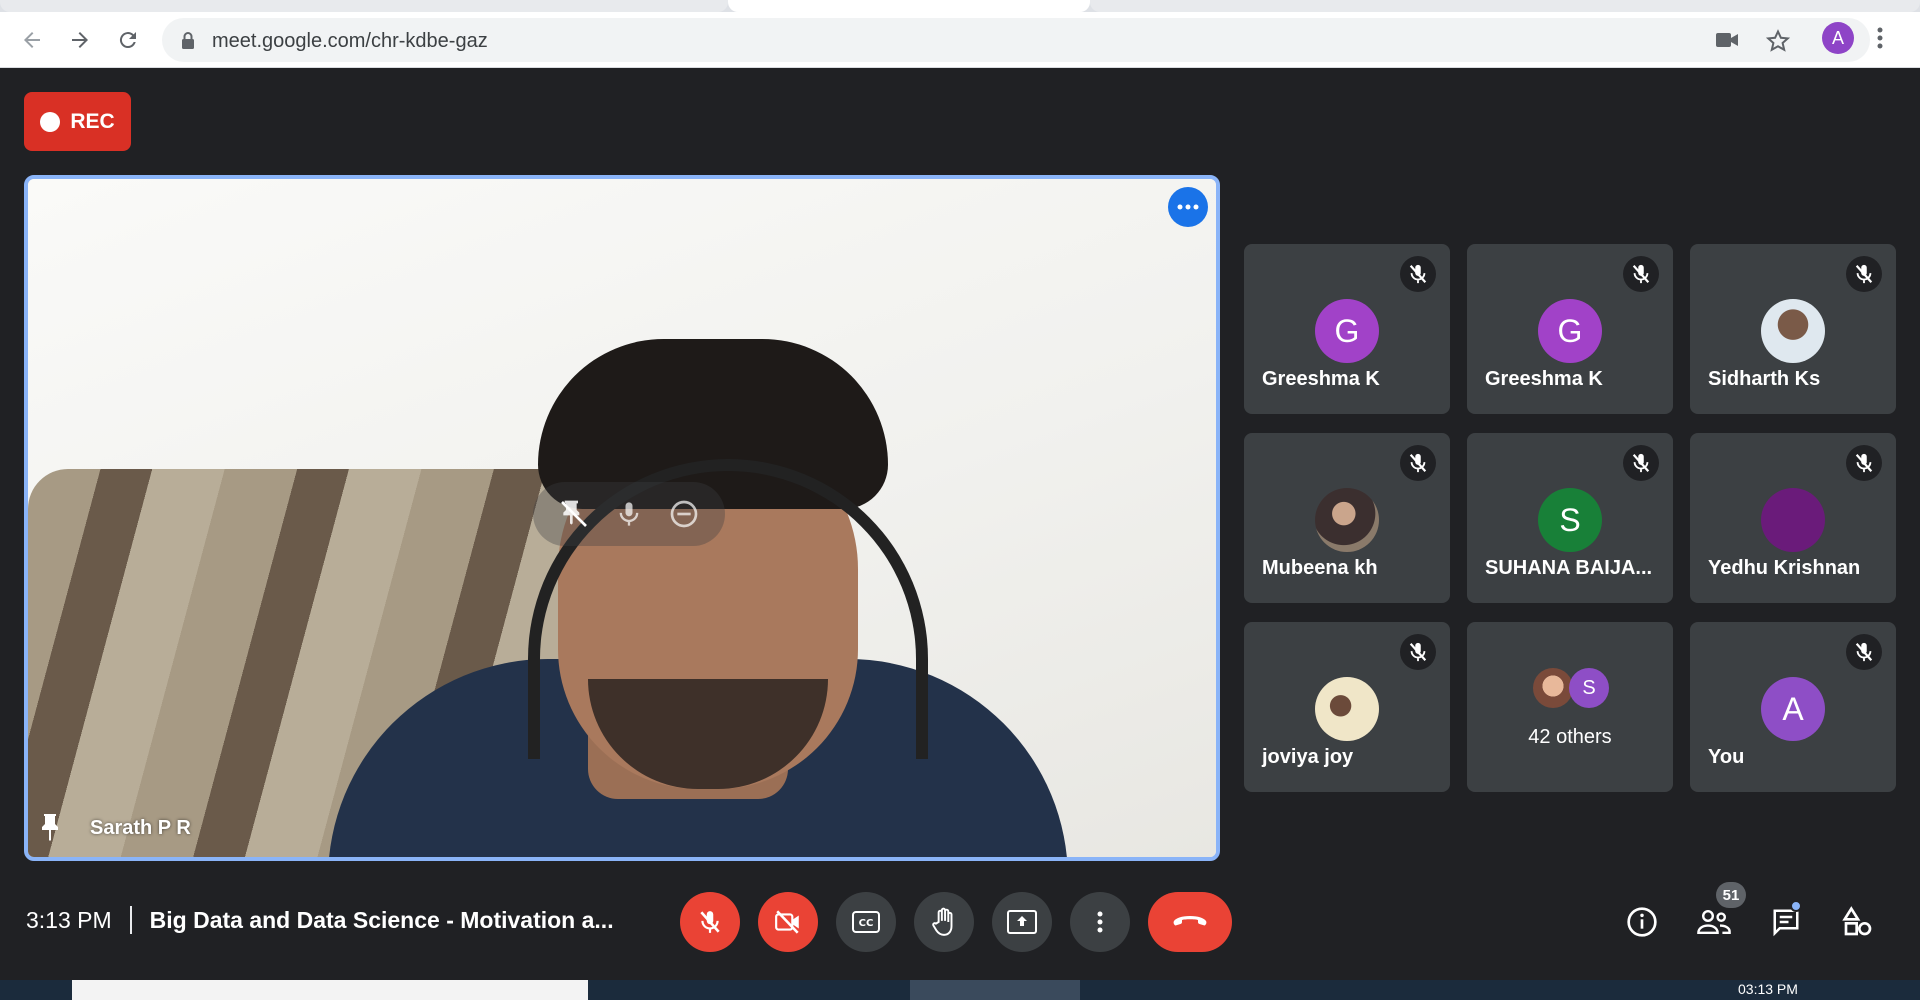 The image size is (1920, 1000). What do you see at coordinates (1016, 40) in the screenshot?
I see `address-bar: meet.google.com/chr-kdbe-gaz` at bounding box center [1016, 40].